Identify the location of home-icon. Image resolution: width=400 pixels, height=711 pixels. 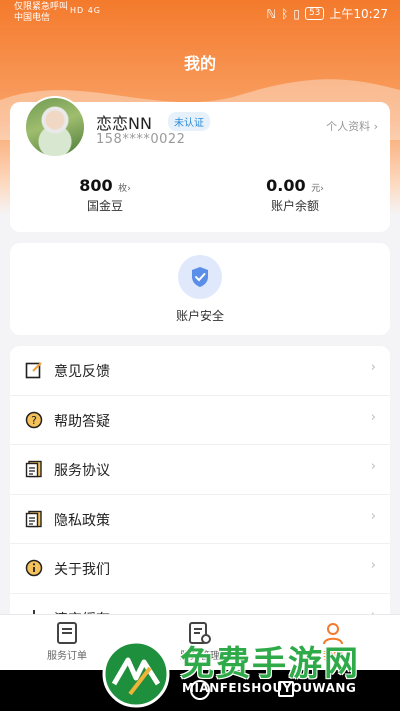
(200, 690).